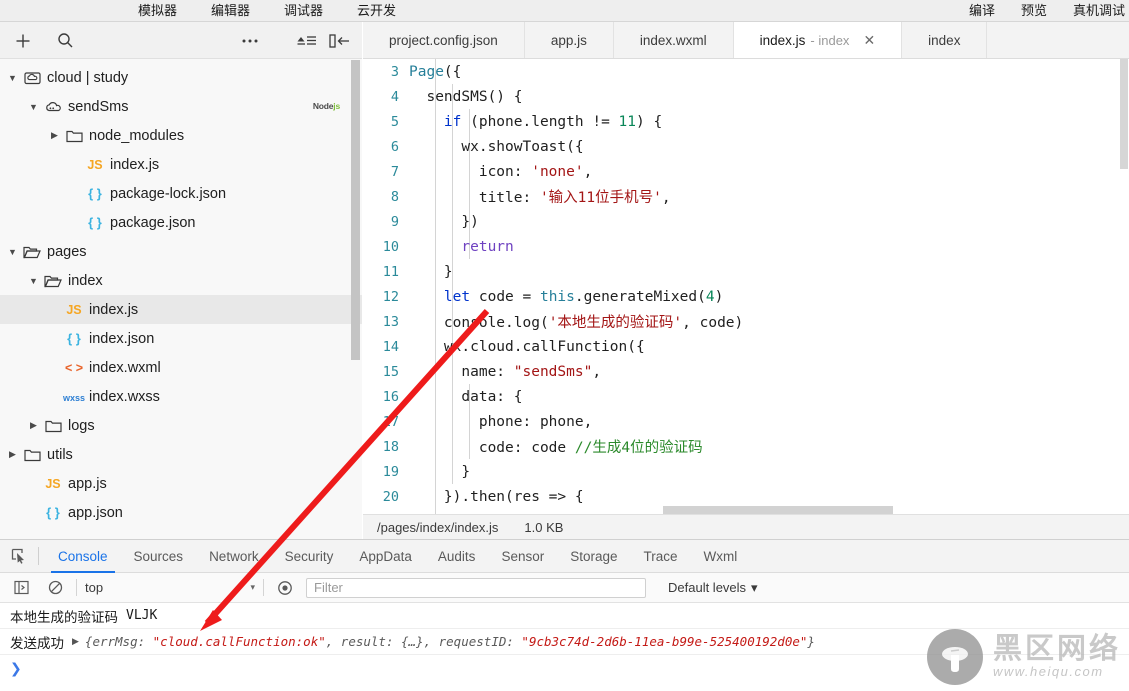 This screenshot has width=1129, height=691. Describe the element at coordinates (65, 40) in the screenshot. I see `search-icon` at that location.